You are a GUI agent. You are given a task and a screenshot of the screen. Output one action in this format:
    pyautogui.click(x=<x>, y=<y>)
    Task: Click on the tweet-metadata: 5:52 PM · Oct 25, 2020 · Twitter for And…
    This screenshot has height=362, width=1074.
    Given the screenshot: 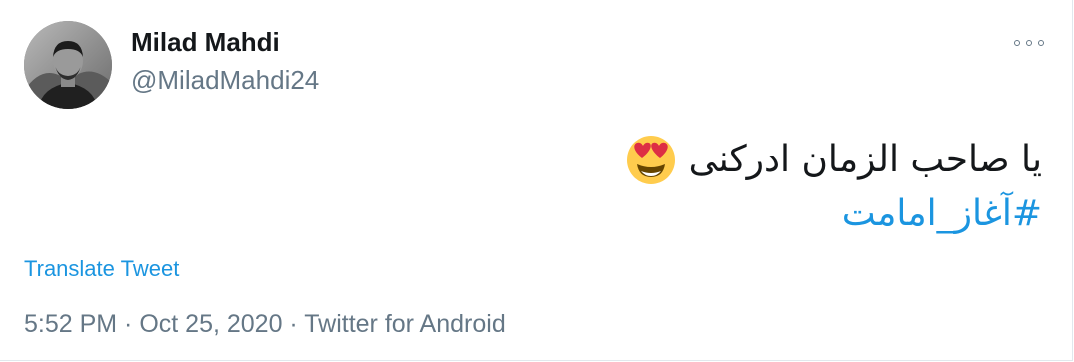 What is the action you would take?
    pyautogui.click(x=265, y=324)
    